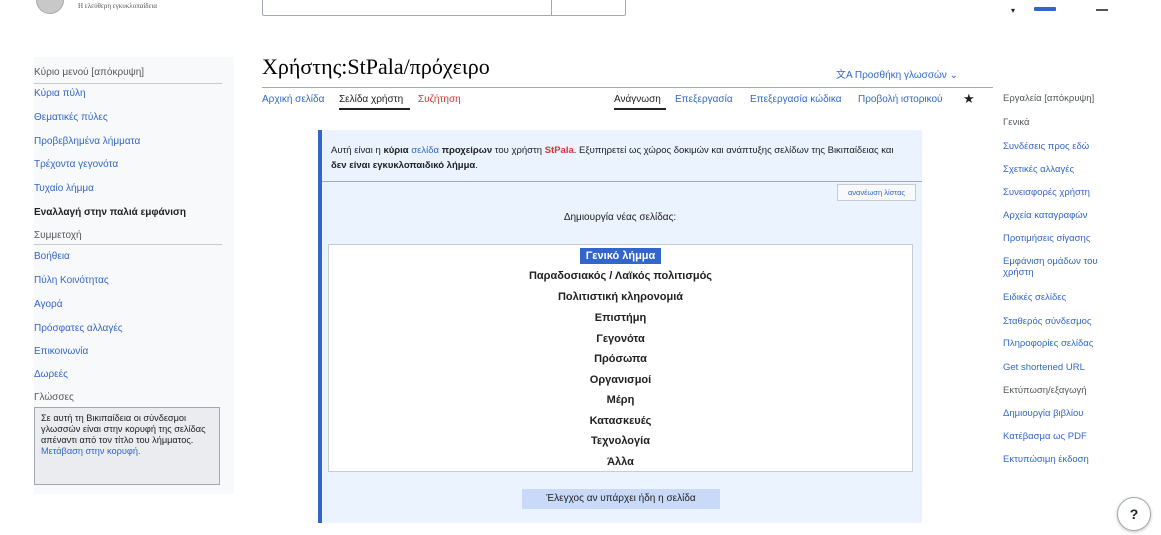 This screenshot has width=1161, height=535. I want to click on star-icon: ★, so click(969, 99).